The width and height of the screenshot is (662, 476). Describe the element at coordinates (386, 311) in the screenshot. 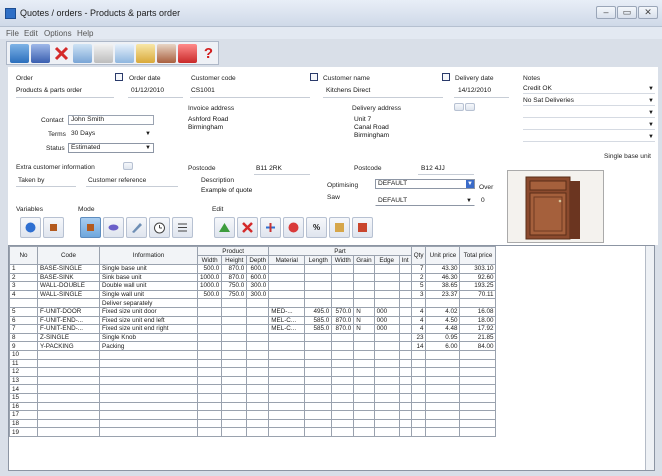

I see `table-cell: 000` at that location.